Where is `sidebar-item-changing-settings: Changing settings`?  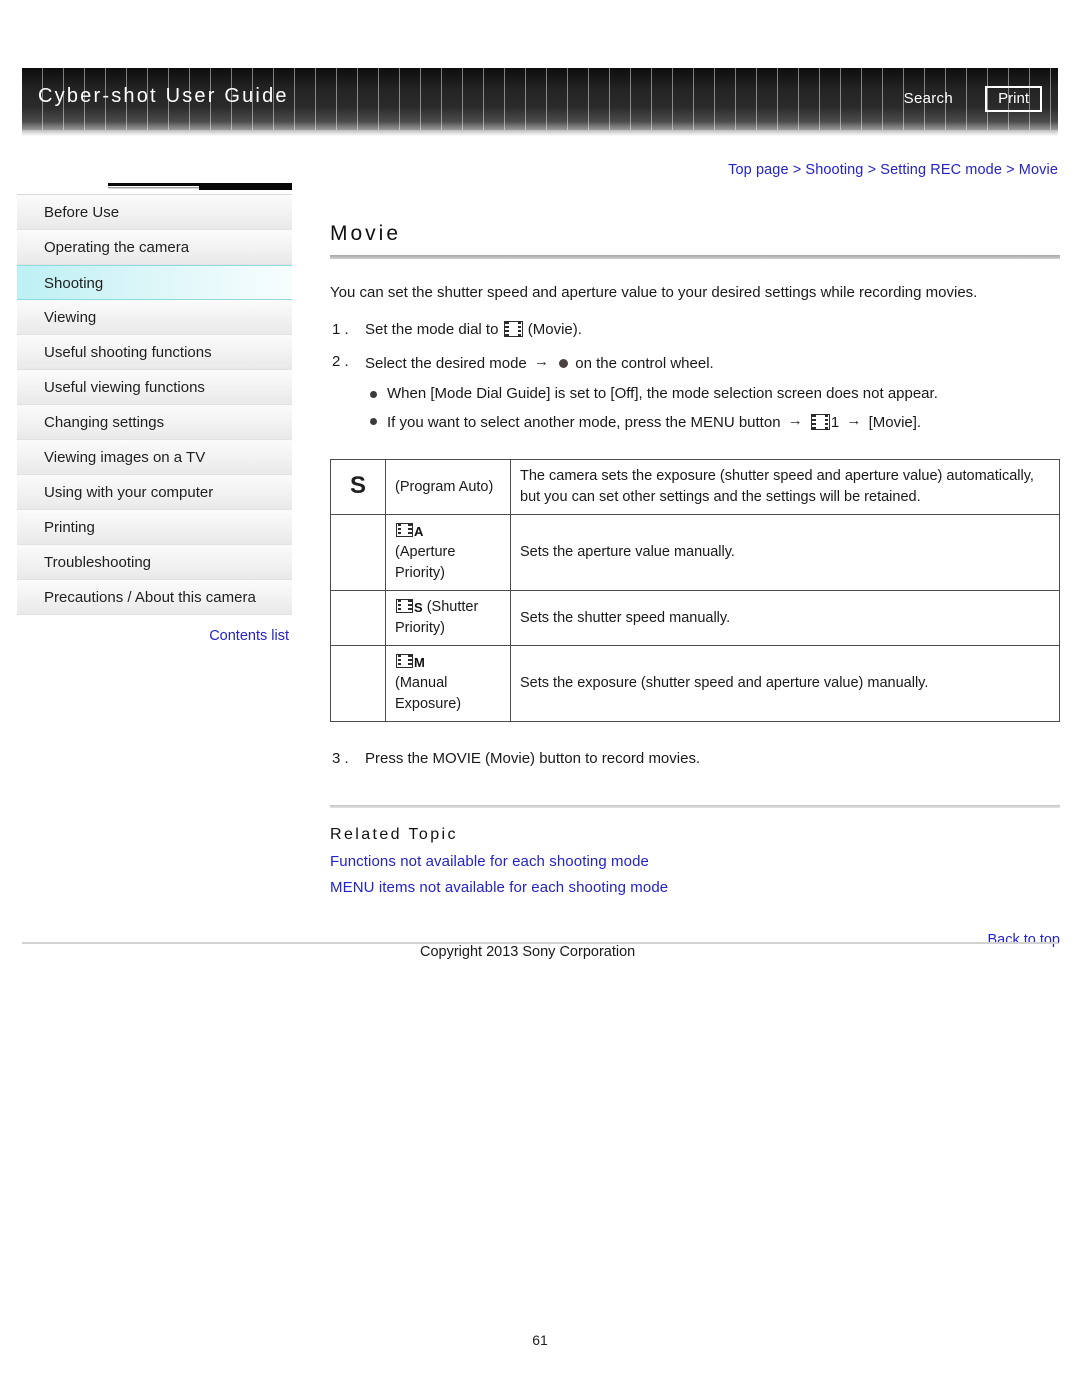
sidebar-item-changing-settings: Changing settings is located at coordinates (154, 422).